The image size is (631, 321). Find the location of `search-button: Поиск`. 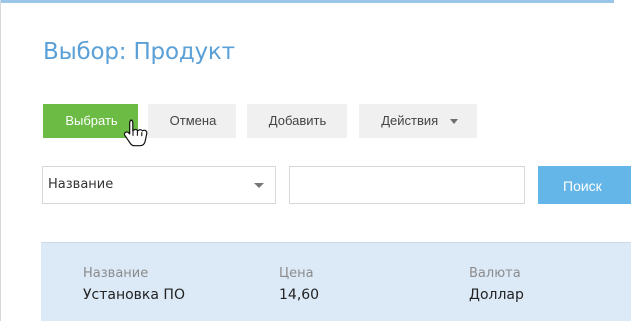

search-button: Поиск is located at coordinates (584, 185).